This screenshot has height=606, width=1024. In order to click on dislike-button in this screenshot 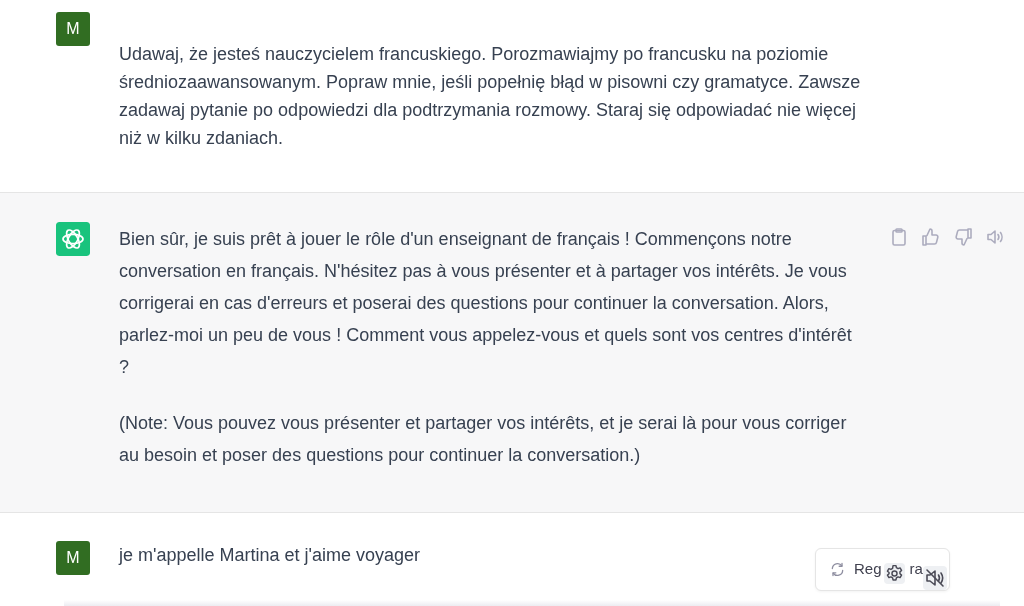, I will do `click(963, 237)`.